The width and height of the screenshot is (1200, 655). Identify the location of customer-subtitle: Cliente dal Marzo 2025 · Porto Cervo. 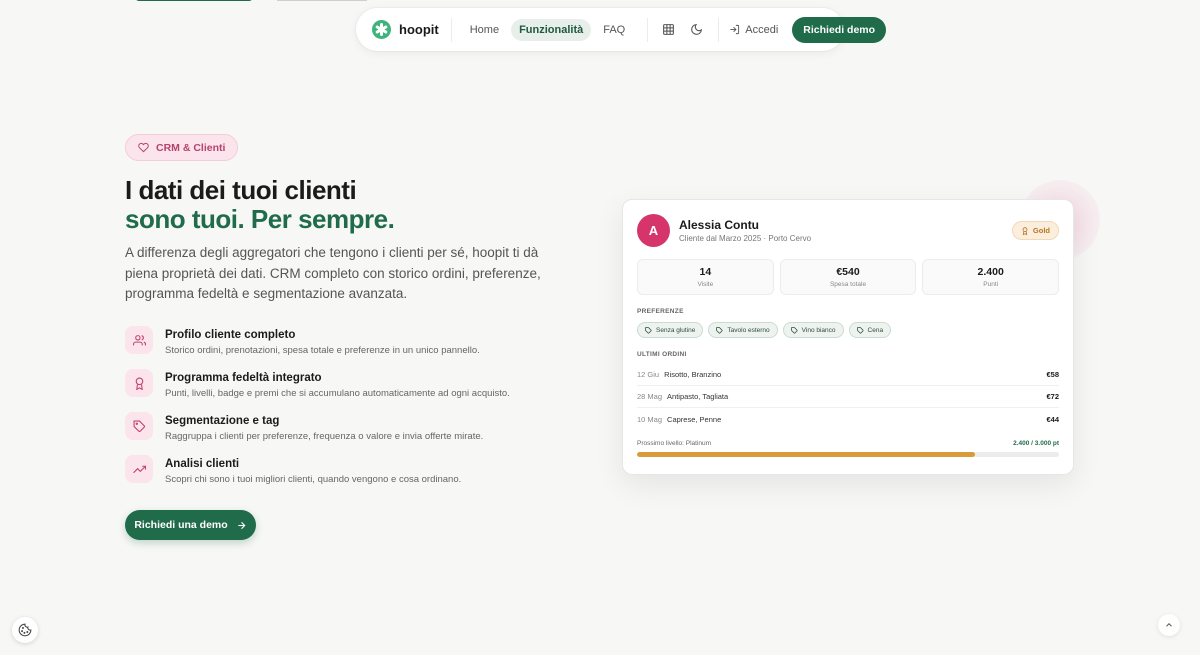
(745, 238).